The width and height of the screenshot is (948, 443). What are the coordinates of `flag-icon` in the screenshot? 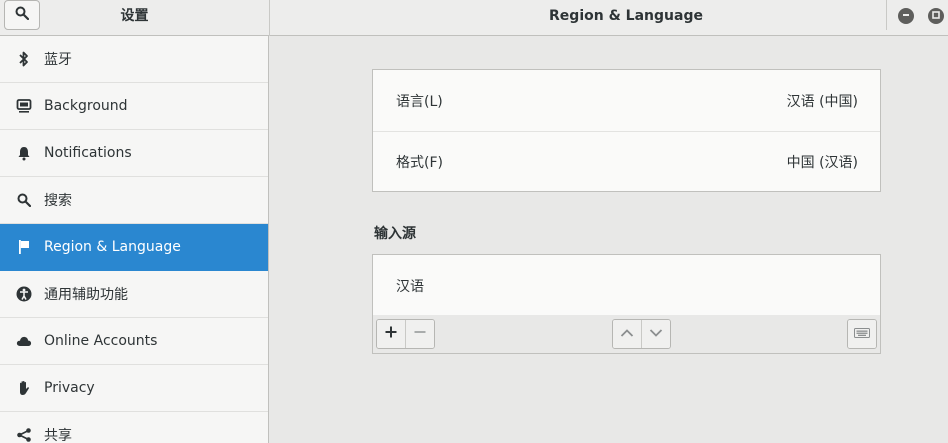 It's located at (24, 247).